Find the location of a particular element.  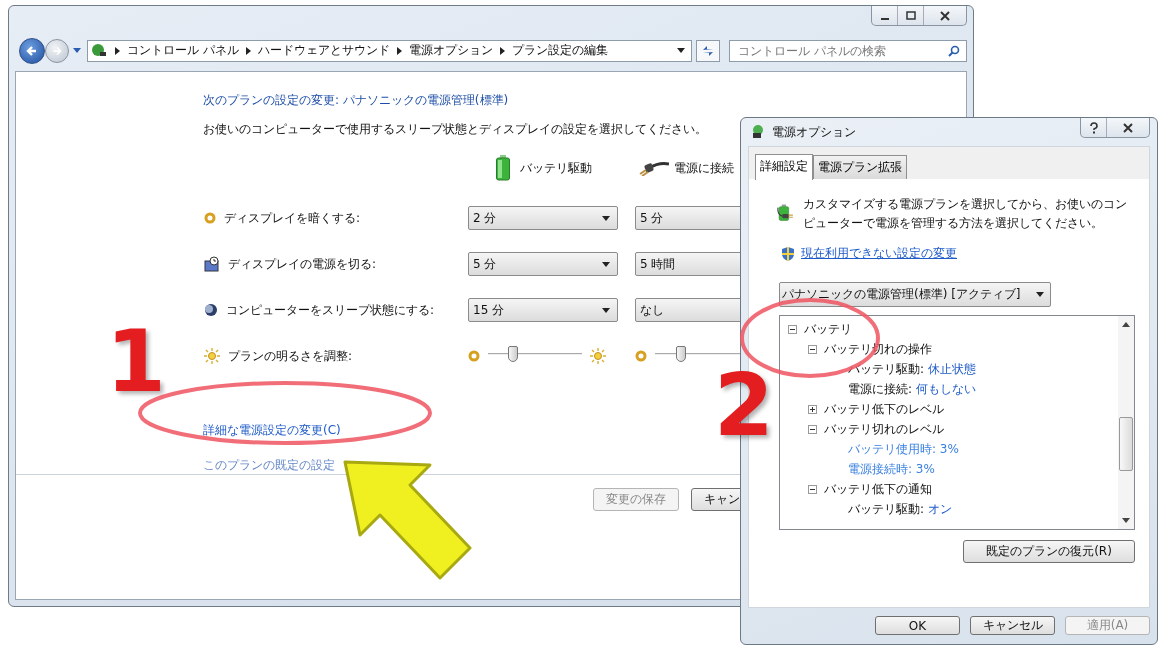

setting-label: コンピューターをスリープ状態にする: is located at coordinates (330, 310).